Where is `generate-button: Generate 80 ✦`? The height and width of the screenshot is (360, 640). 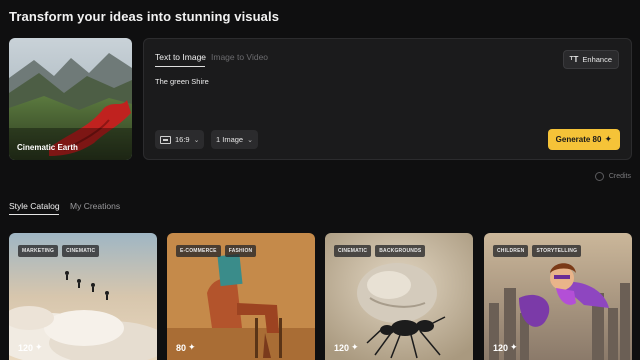
generate-button: Generate 80 ✦ is located at coordinates (583, 139).